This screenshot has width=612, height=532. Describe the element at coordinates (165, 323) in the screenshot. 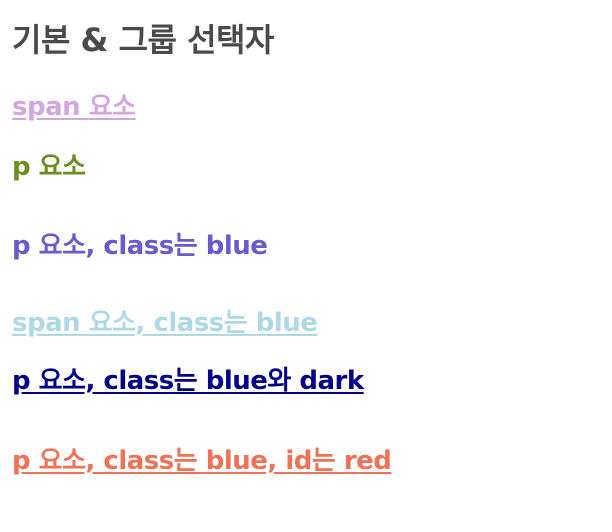

I see `span-blue-class-line: span 요소, class는 blue` at that location.